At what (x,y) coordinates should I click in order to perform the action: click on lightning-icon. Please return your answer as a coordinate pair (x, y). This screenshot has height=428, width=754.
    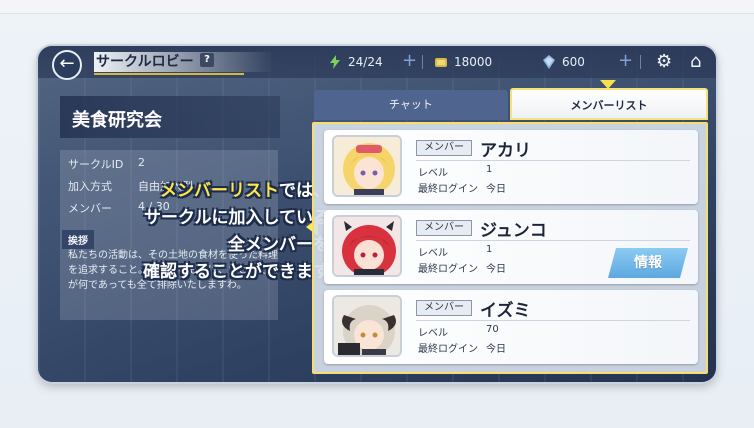
    Looking at the image, I should click on (335, 62).